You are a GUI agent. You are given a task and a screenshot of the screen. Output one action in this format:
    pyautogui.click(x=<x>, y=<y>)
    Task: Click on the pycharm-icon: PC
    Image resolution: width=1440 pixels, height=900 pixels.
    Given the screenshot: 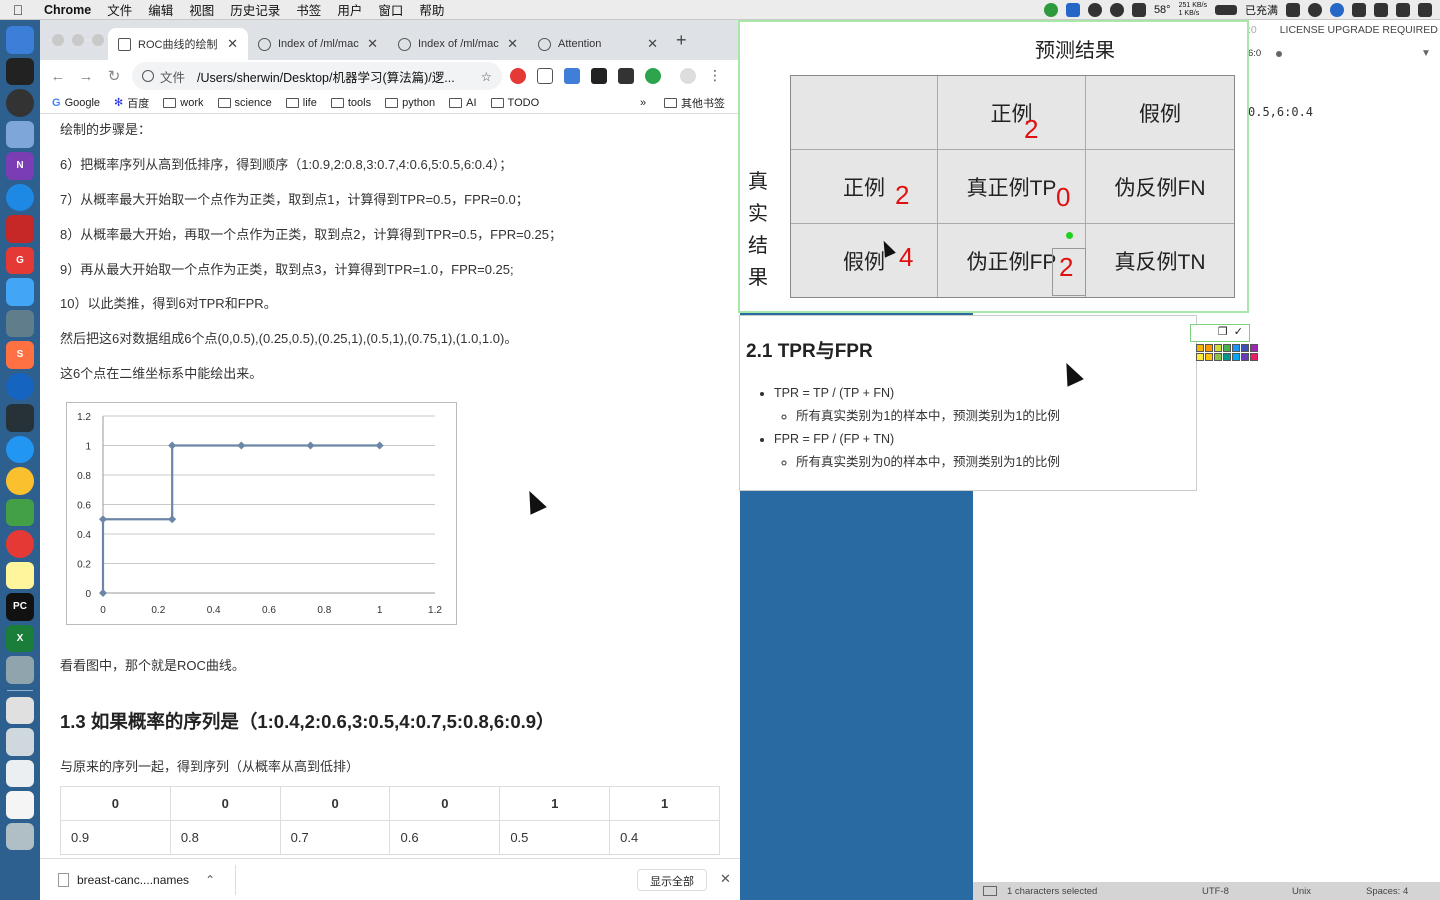 What is the action you would take?
    pyautogui.click(x=20, y=607)
    